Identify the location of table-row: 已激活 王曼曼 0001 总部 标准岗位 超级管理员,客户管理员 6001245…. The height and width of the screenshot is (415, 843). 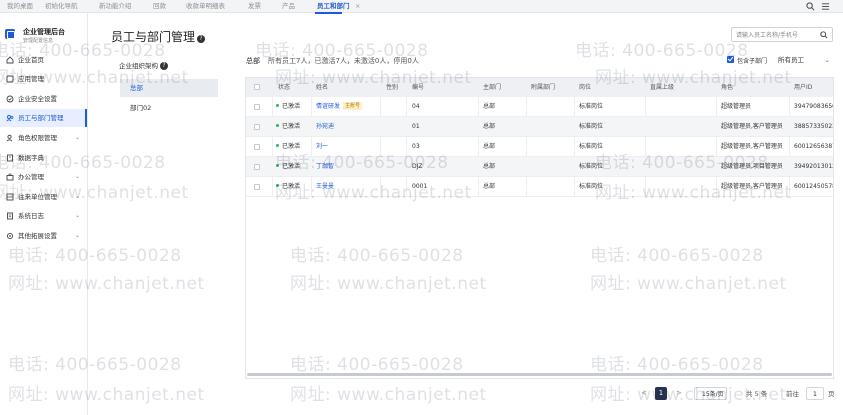
(539, 187).